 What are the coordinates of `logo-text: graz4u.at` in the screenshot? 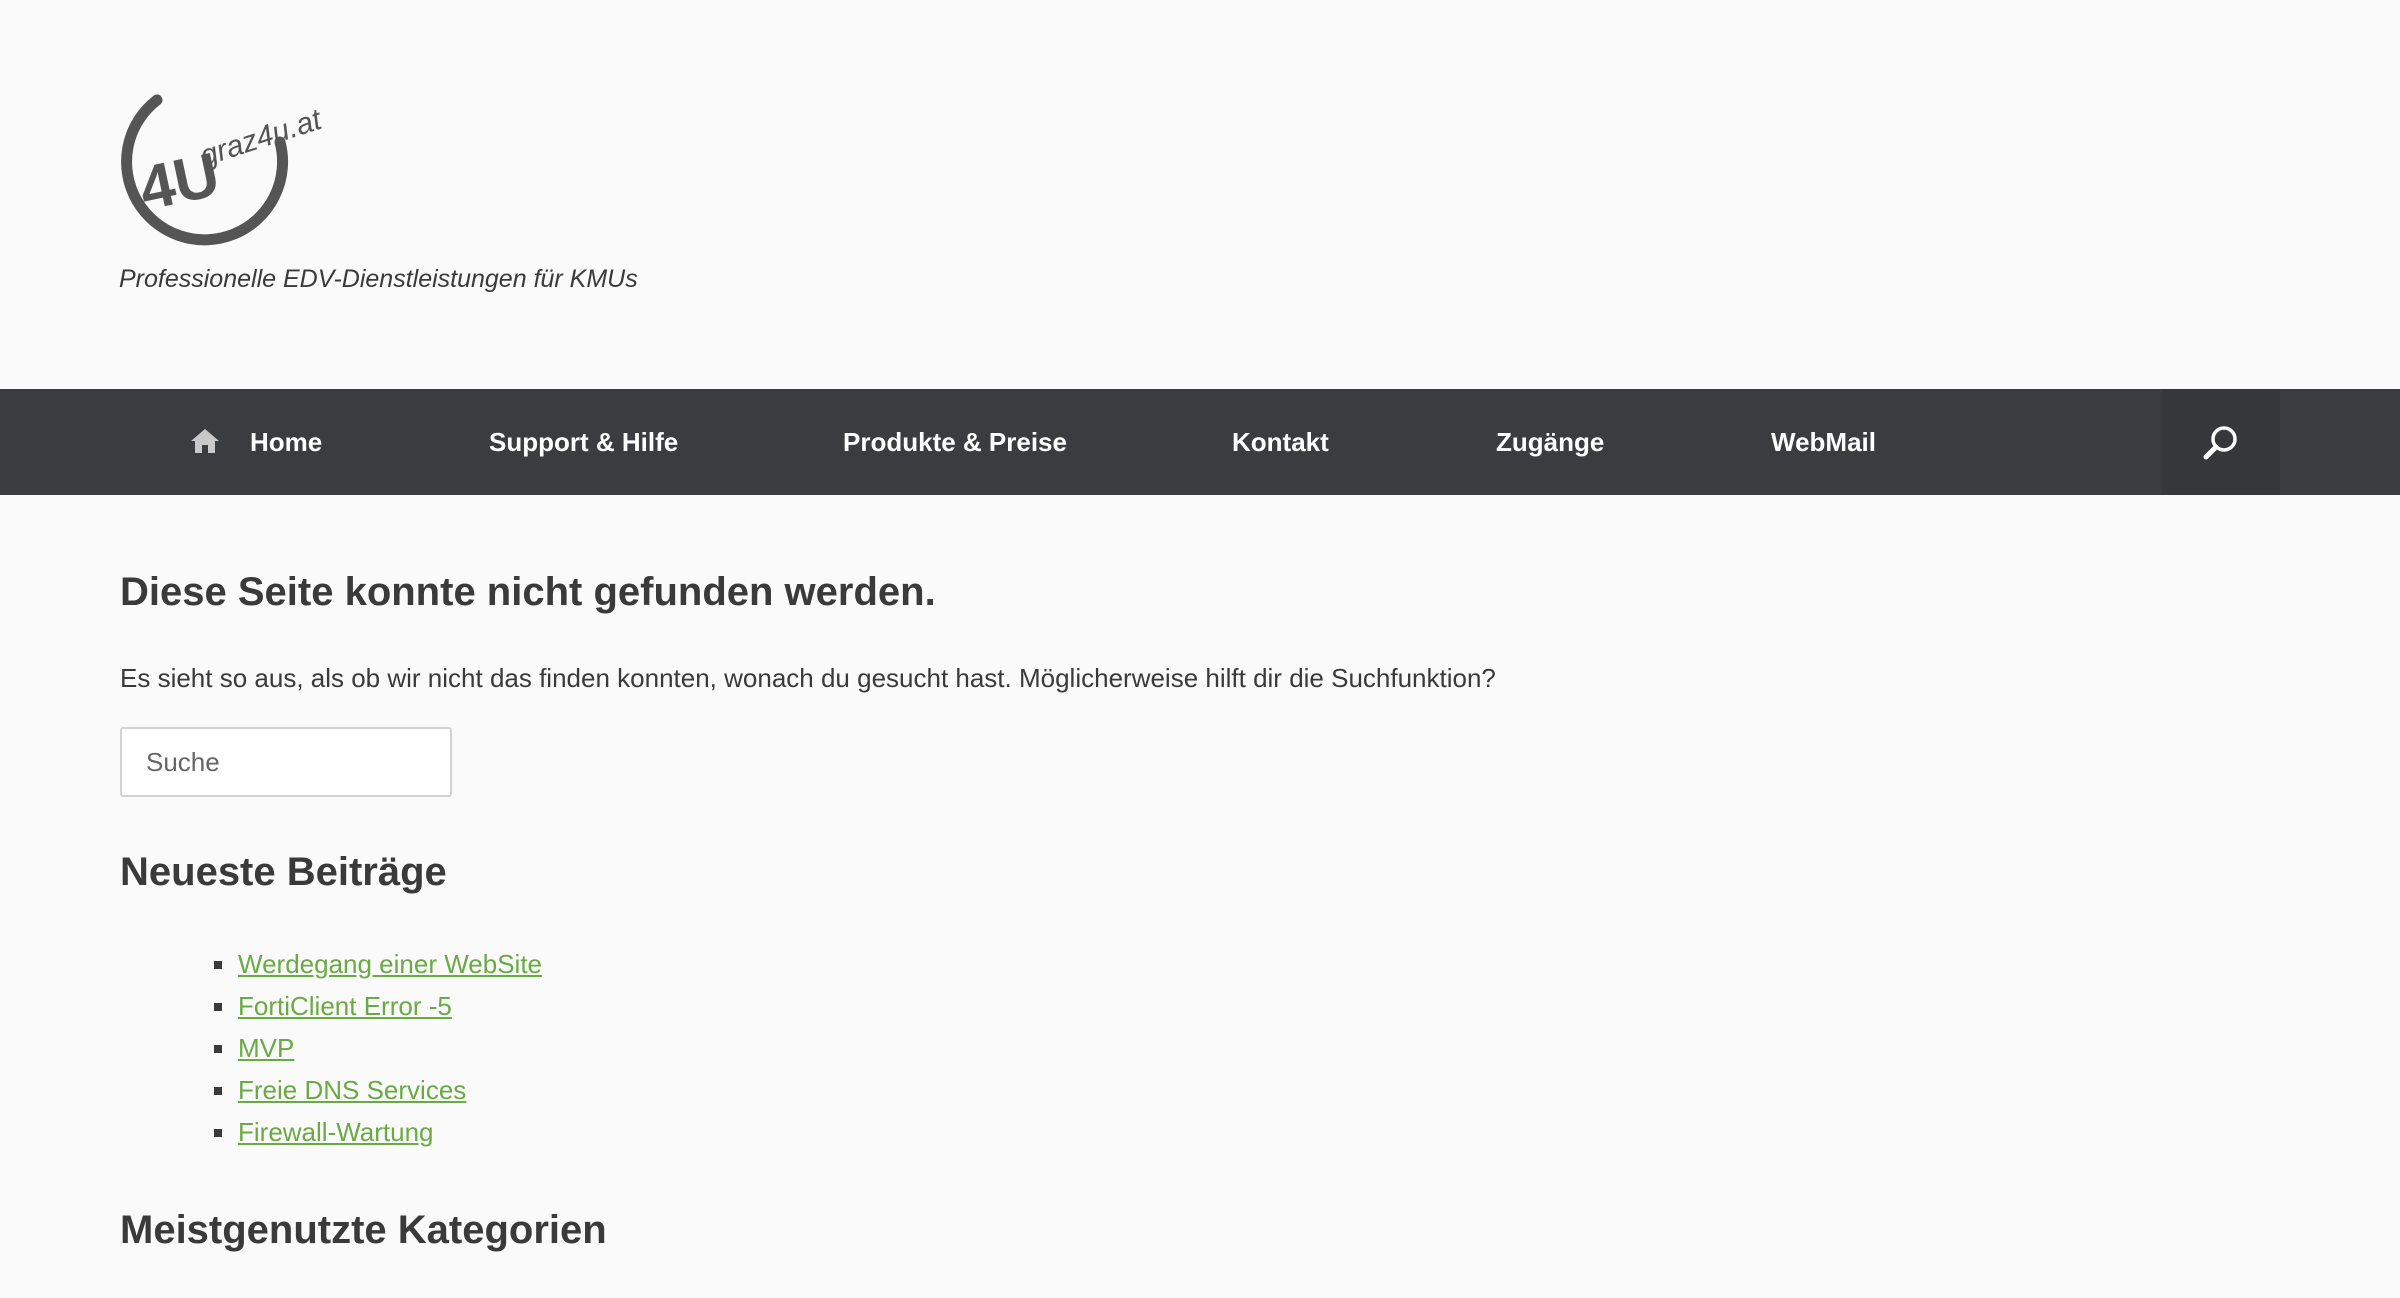 It's located at (261, 138).